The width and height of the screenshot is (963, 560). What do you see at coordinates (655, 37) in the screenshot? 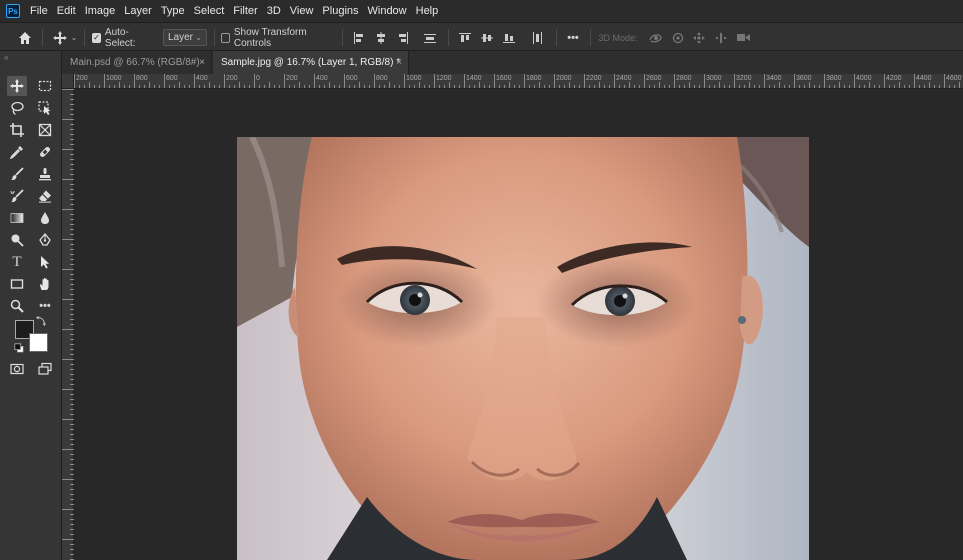
I see `orbit-3d-icon` at bounding box center [655, 37].